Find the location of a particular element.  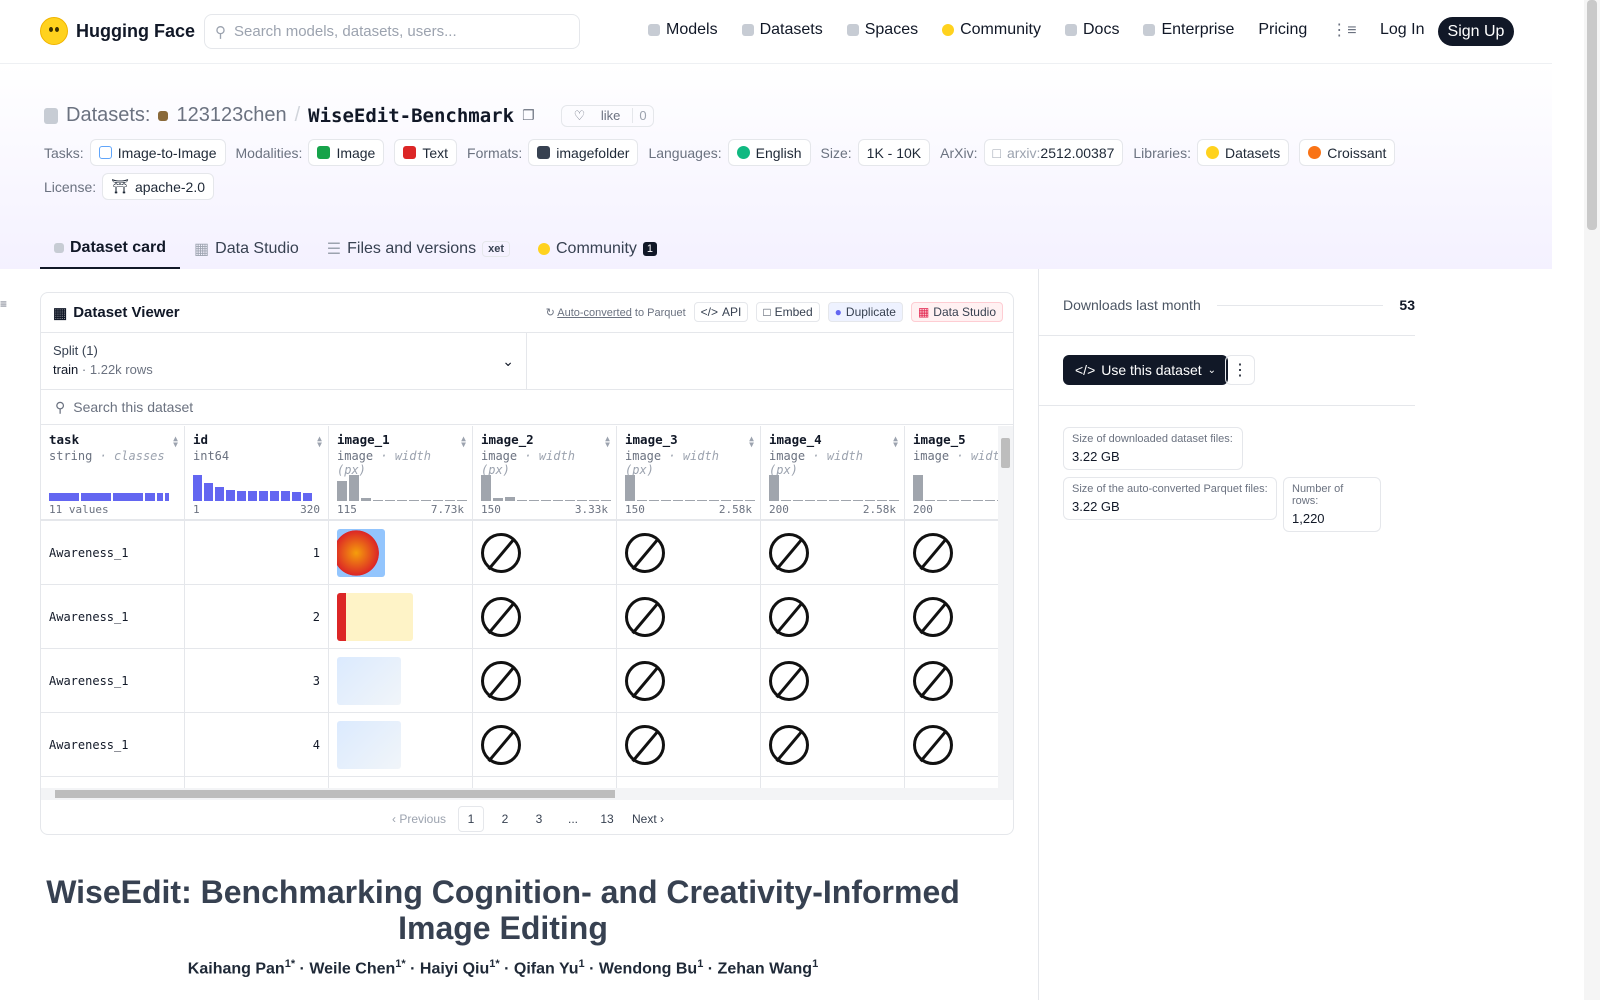

column-header: image_2 image · width (px) ▲ ▼ 150 3.33k is located at coordinates (544, 473).